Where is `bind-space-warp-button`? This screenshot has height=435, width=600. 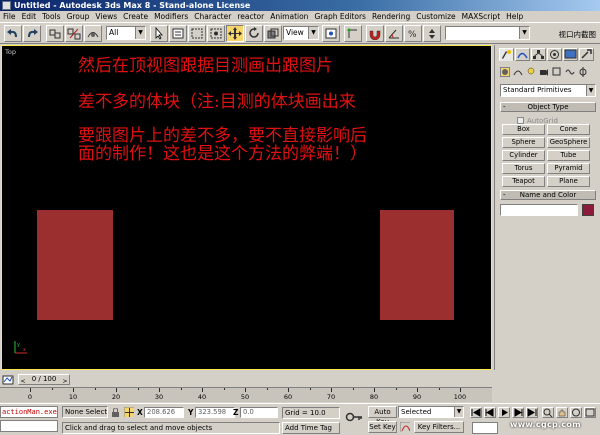 bind-space-warp-button is located at coordinates (93, 33).